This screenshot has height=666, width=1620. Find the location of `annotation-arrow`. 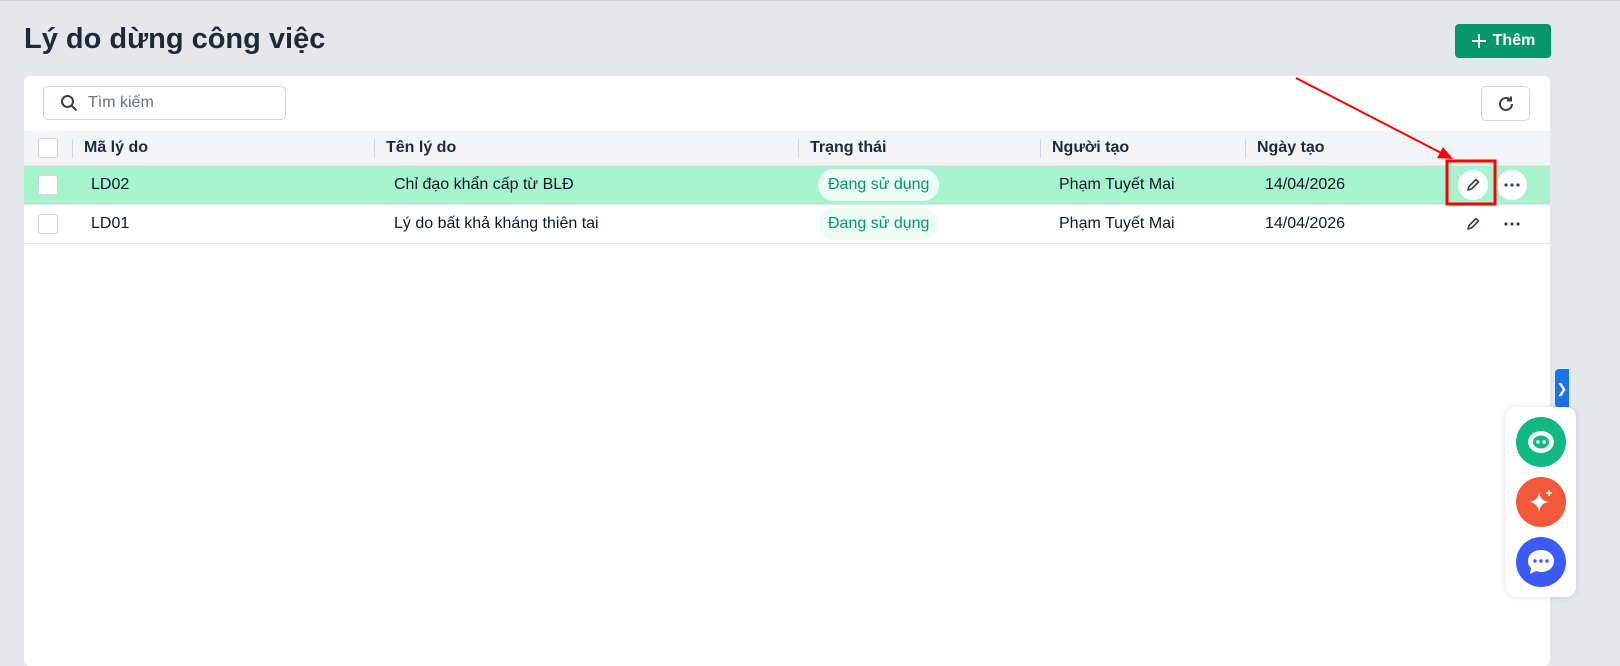

annotation-arrow is located at coordinates (1371, 117).